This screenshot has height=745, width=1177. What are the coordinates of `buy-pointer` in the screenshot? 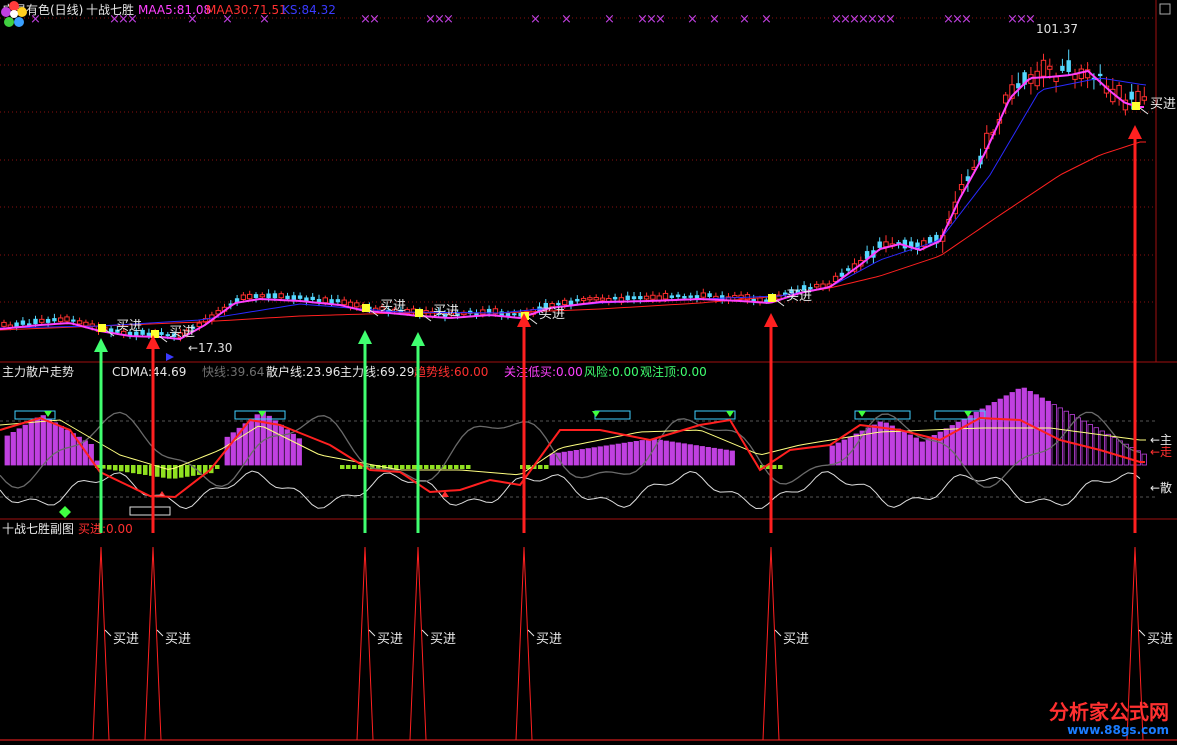 It's located at (780, 303).